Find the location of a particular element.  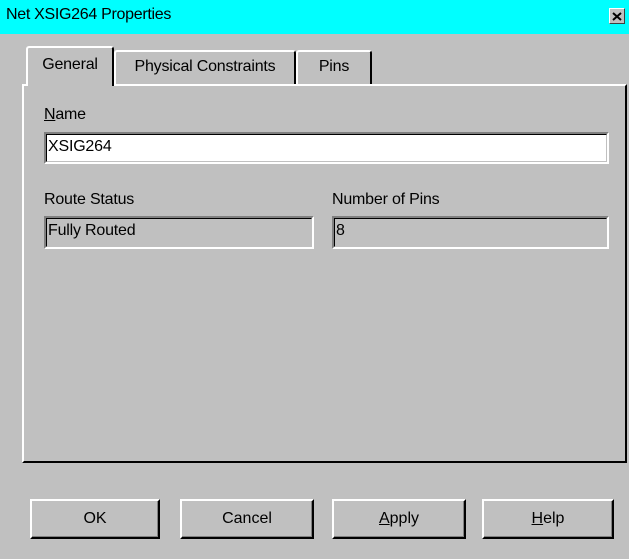

tab-general-label: General is located at coordinates (70, 64).